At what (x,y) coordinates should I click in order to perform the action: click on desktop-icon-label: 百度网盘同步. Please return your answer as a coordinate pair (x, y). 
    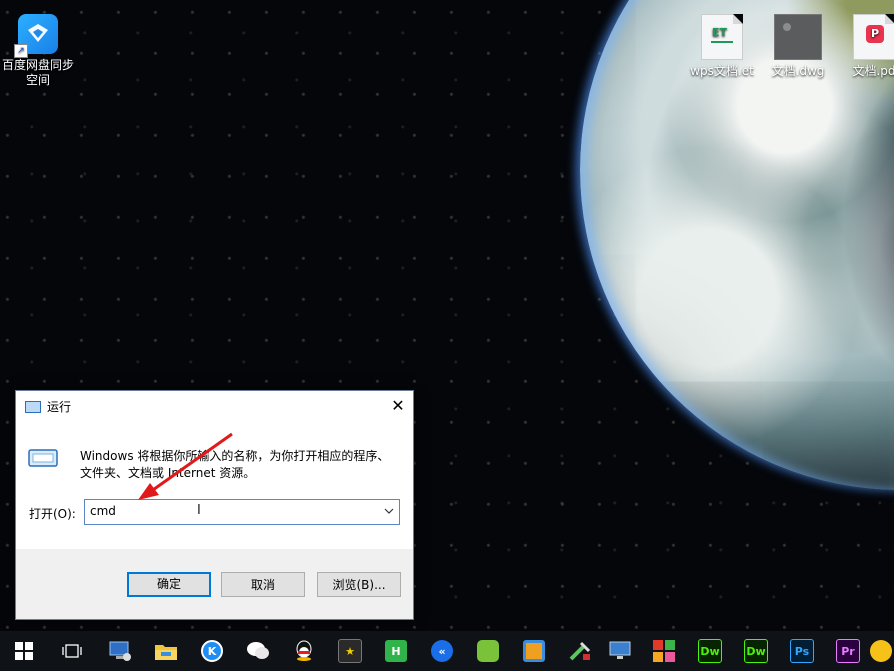
    Looking at the image, I should click on (37, 65).